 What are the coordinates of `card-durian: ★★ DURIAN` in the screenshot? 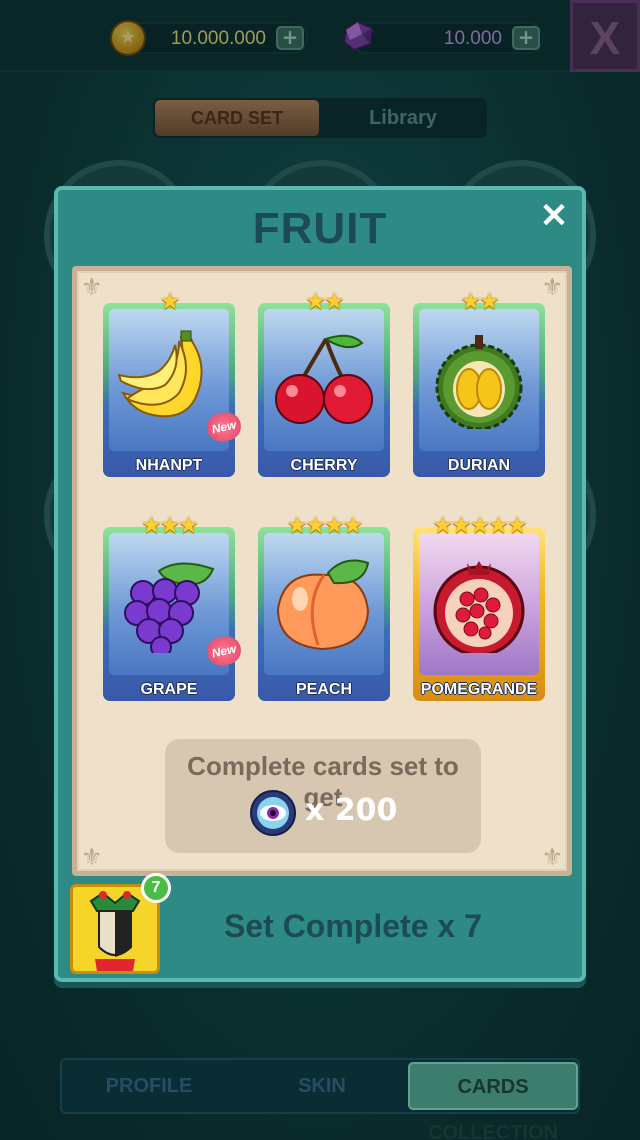 It's located at (479, 383).